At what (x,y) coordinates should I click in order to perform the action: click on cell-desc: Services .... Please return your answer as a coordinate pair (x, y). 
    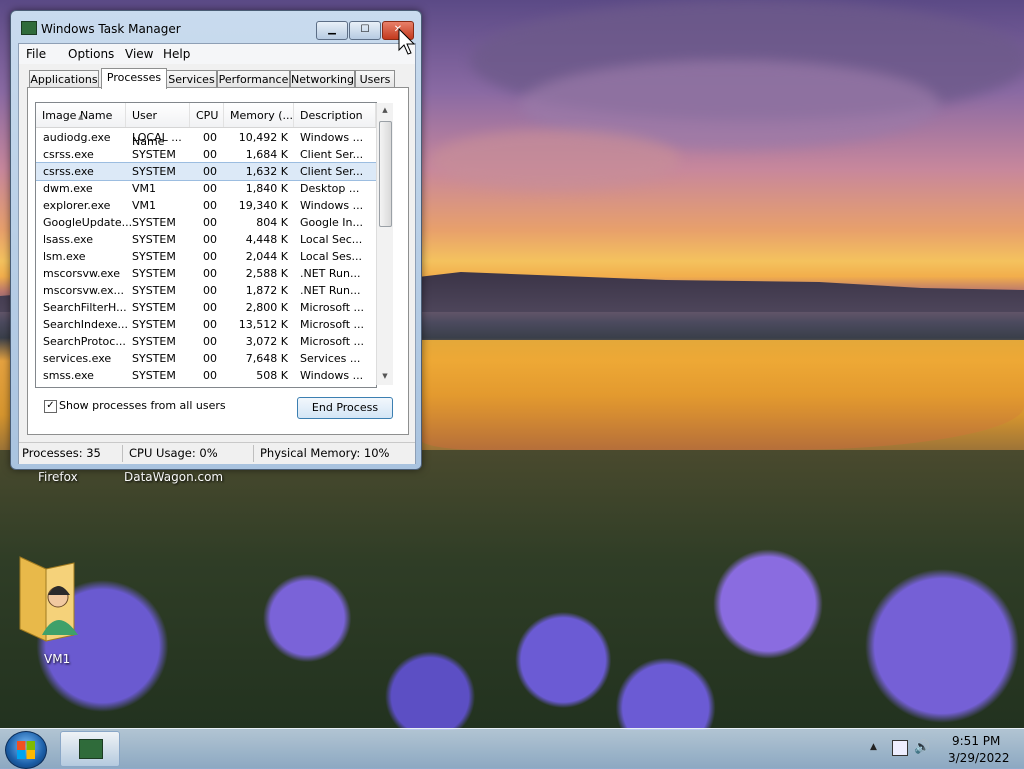
    Looking at the image, I should click on (330, 358).